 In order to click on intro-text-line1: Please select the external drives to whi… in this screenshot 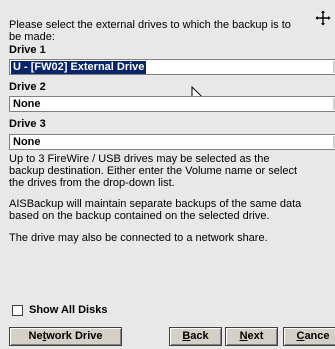, I will do `click(150, 25)`.